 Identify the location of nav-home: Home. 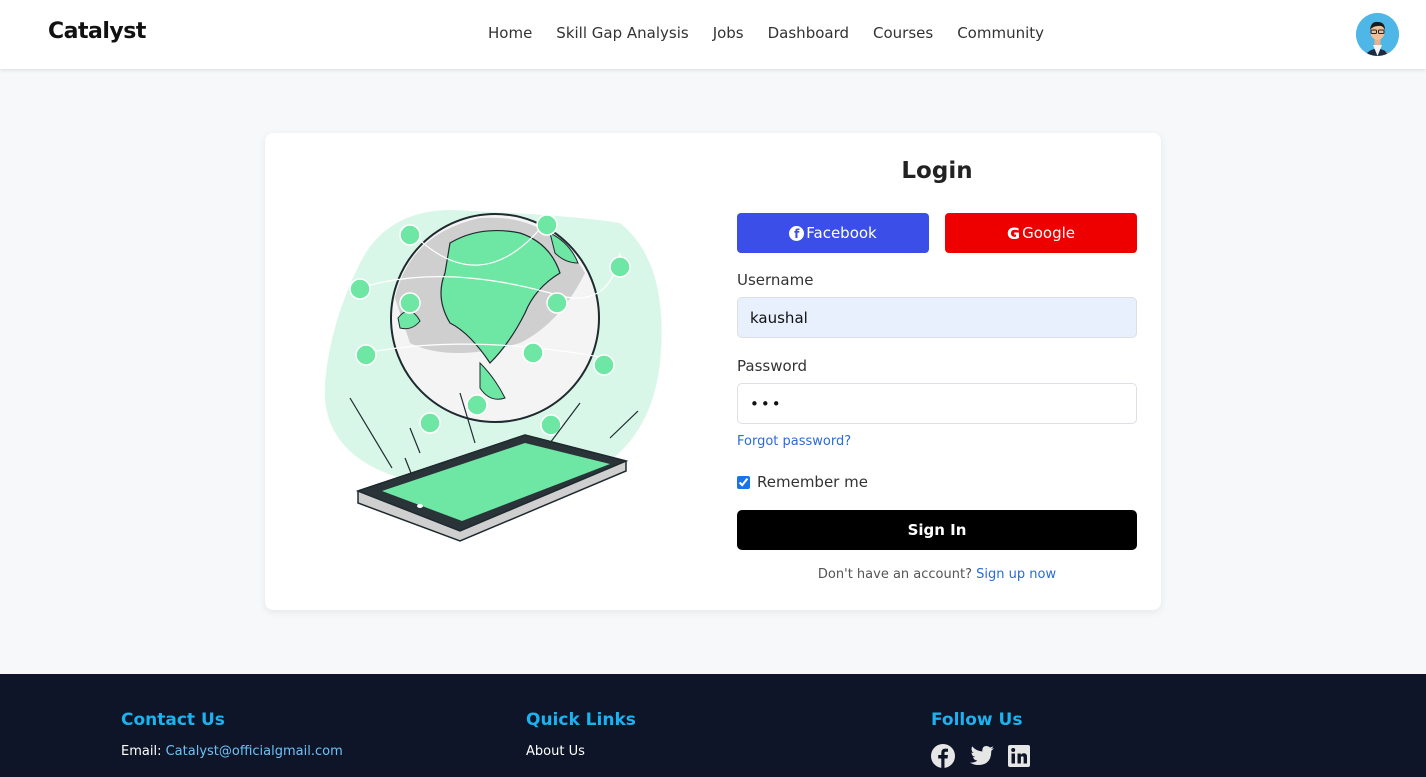
(510, 33).